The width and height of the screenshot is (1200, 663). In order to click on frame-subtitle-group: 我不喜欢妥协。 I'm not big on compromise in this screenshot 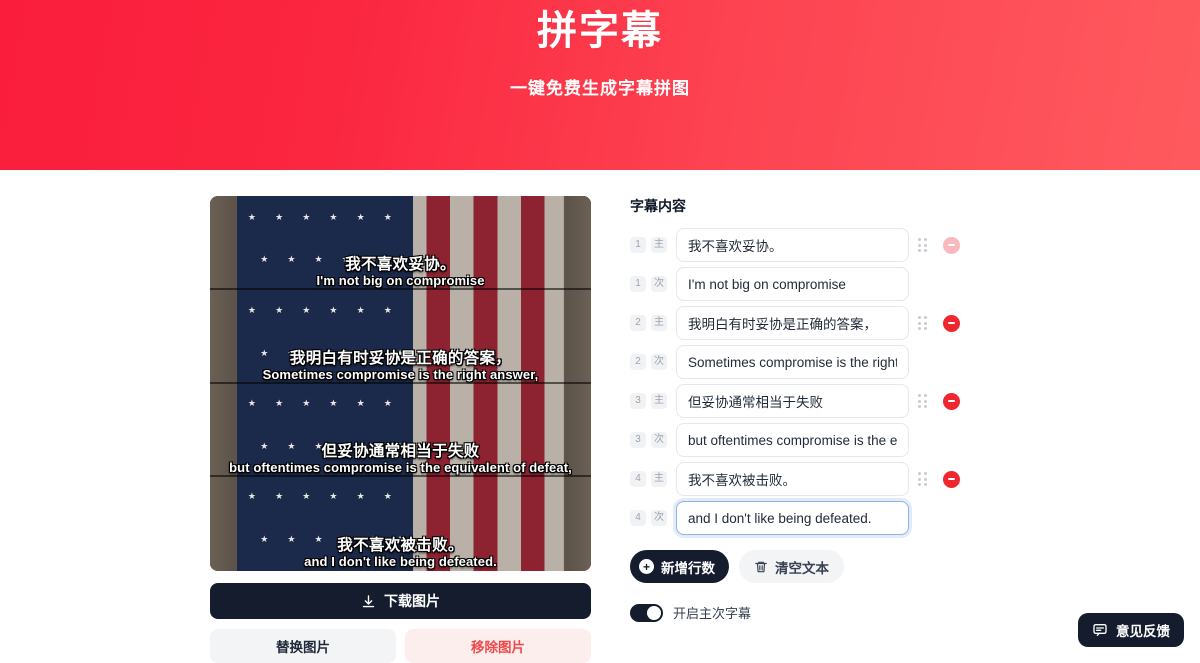, I will do `click(400, 272)`.